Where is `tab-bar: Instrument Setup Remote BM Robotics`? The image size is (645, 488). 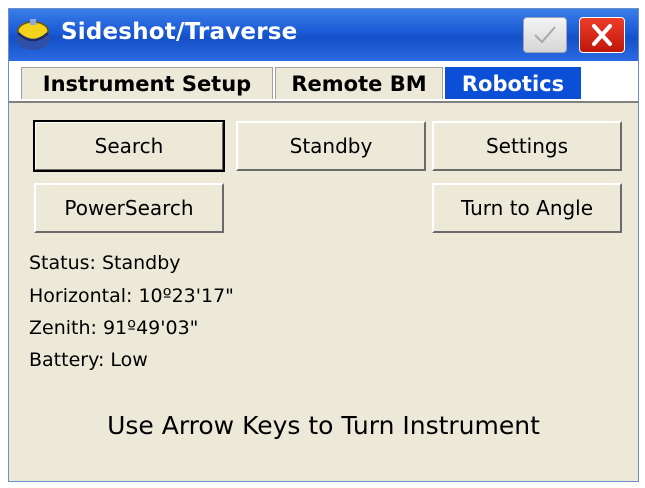
tab-bar: Instrument Setup Remote BM Robotics is located at coordinates (323, 82).